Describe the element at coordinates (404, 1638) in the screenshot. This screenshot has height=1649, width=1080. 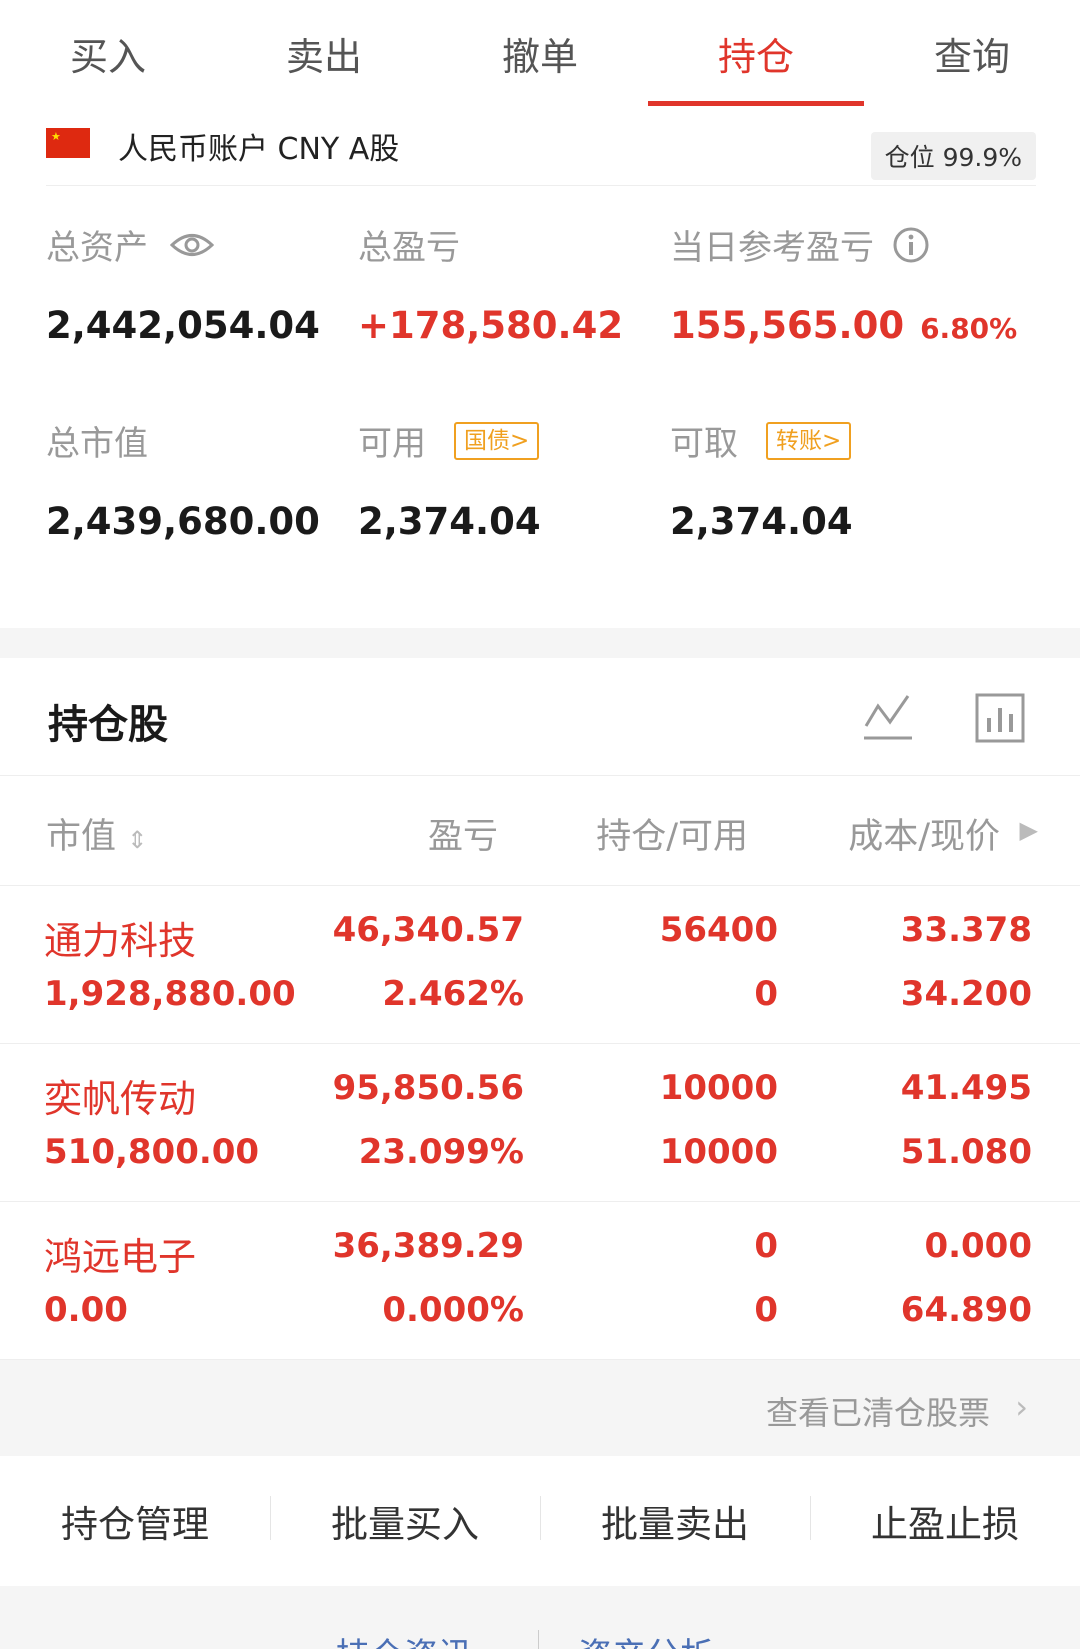
I see `holdings-news-link: 持仓资讯` at that location.